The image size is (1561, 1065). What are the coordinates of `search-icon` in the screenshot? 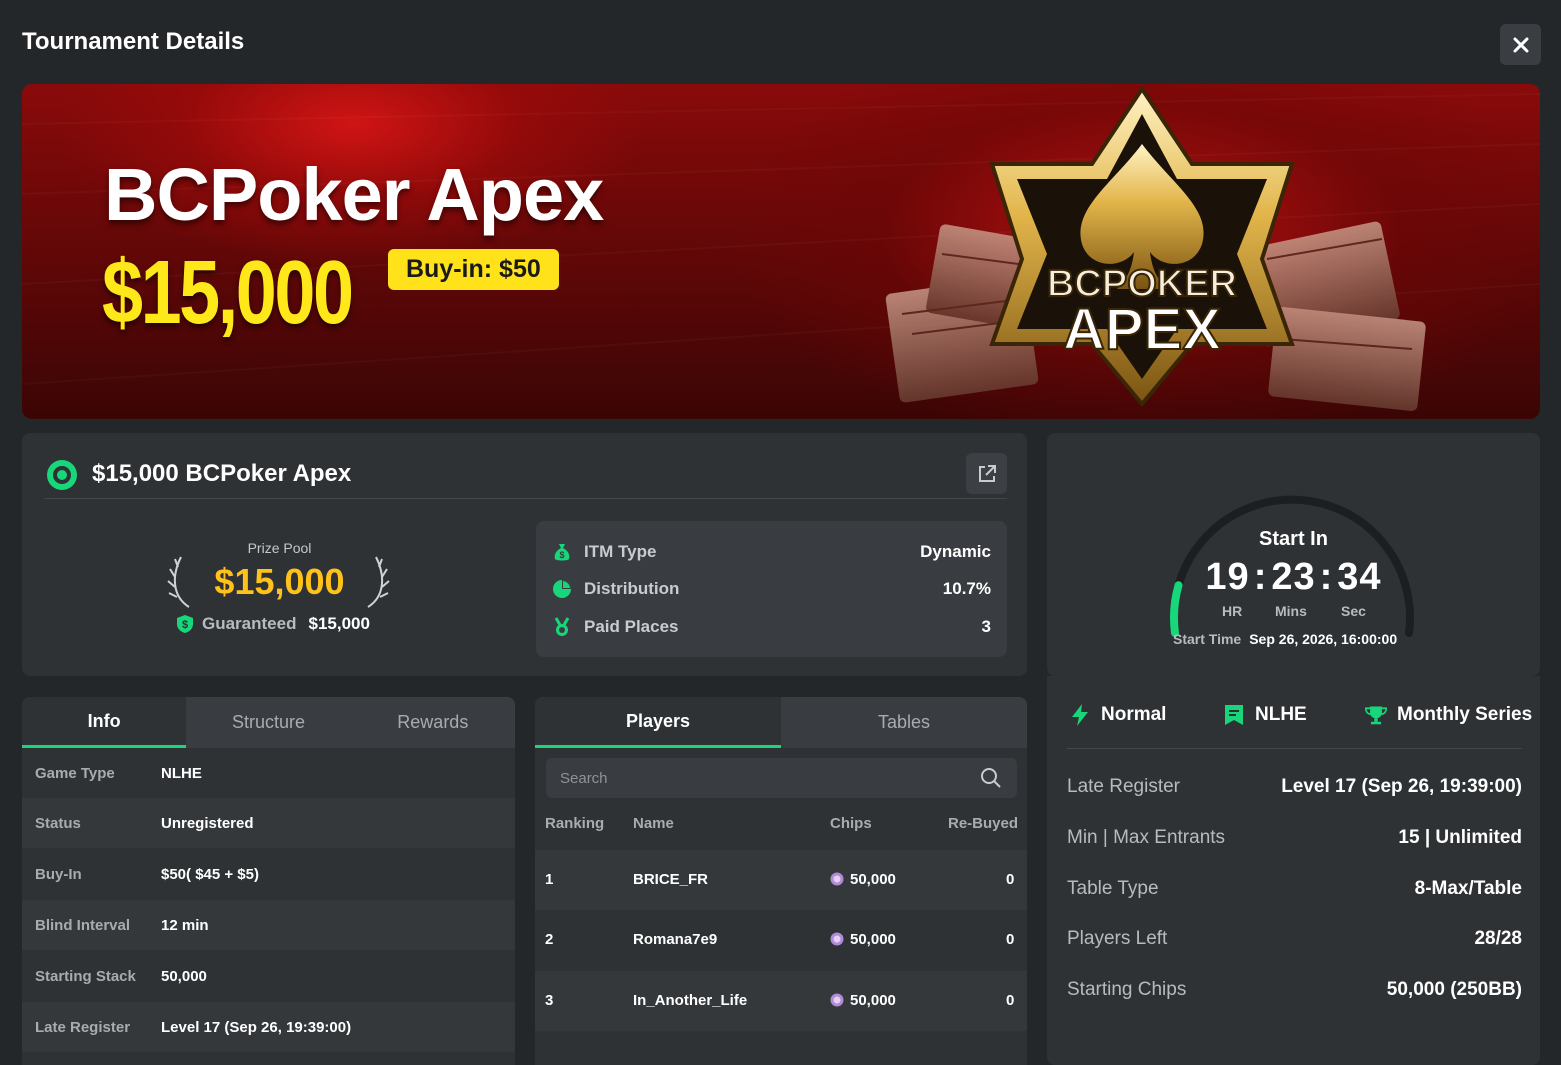 It's located at (991, 778).